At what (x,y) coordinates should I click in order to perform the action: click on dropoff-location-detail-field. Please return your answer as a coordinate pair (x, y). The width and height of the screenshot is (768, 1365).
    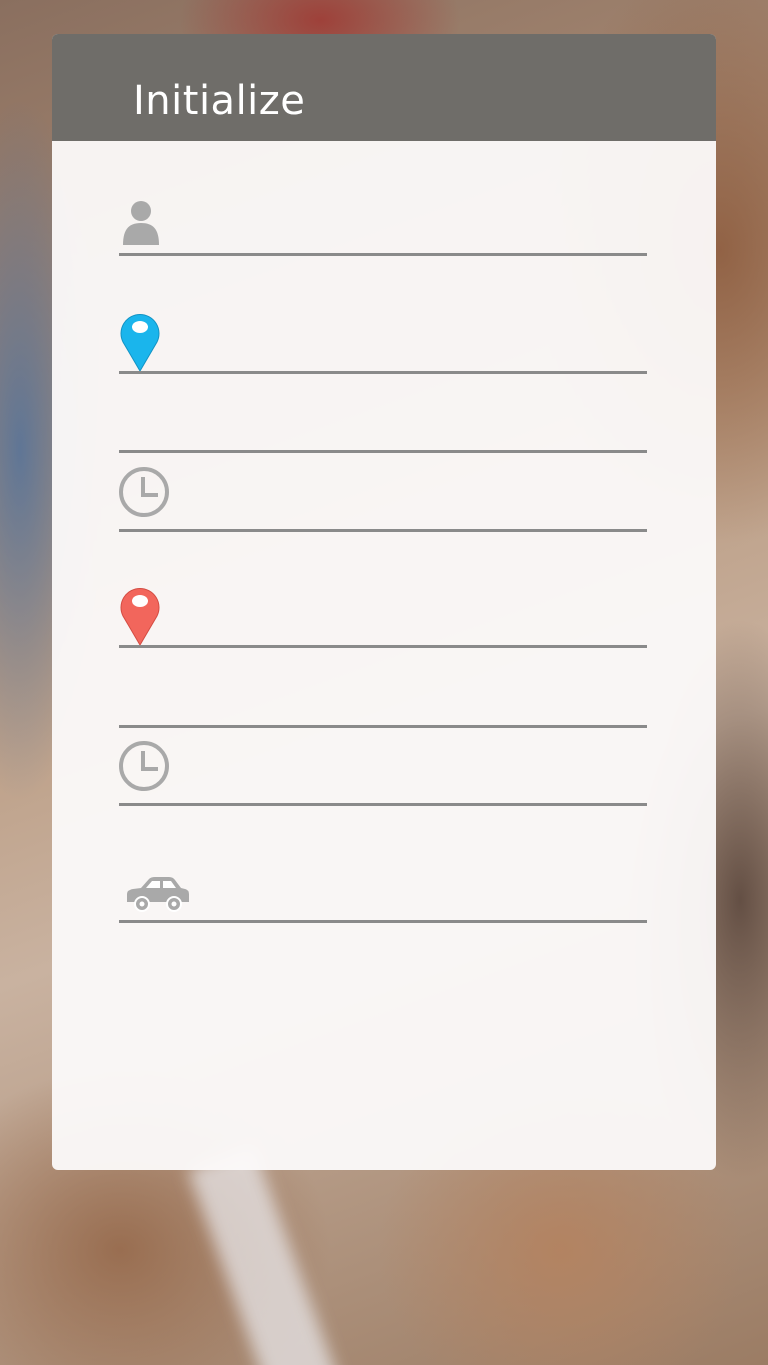
    Looking at the image, I should click on (383, 698).